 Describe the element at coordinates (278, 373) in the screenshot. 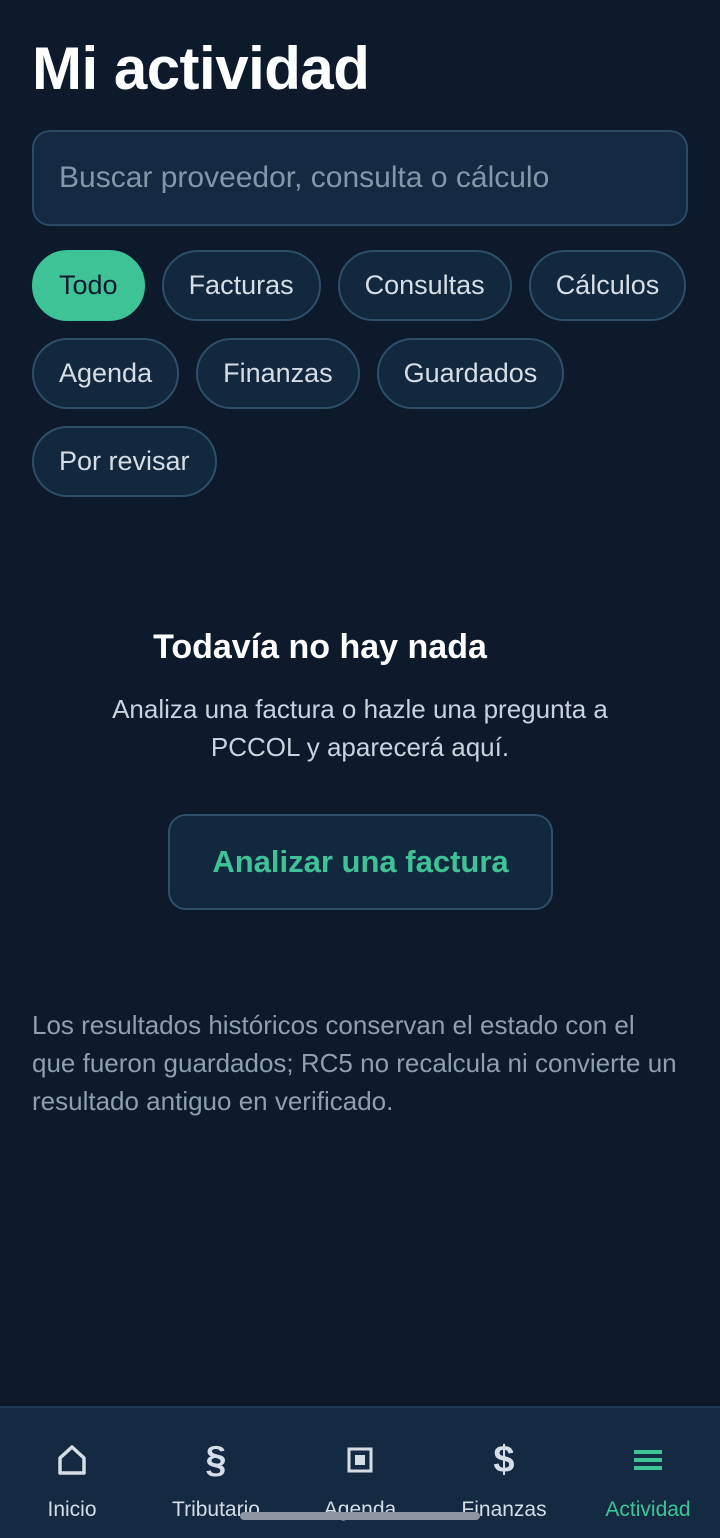

I see `filter-chip-finanzas: Finanzas` at that location.